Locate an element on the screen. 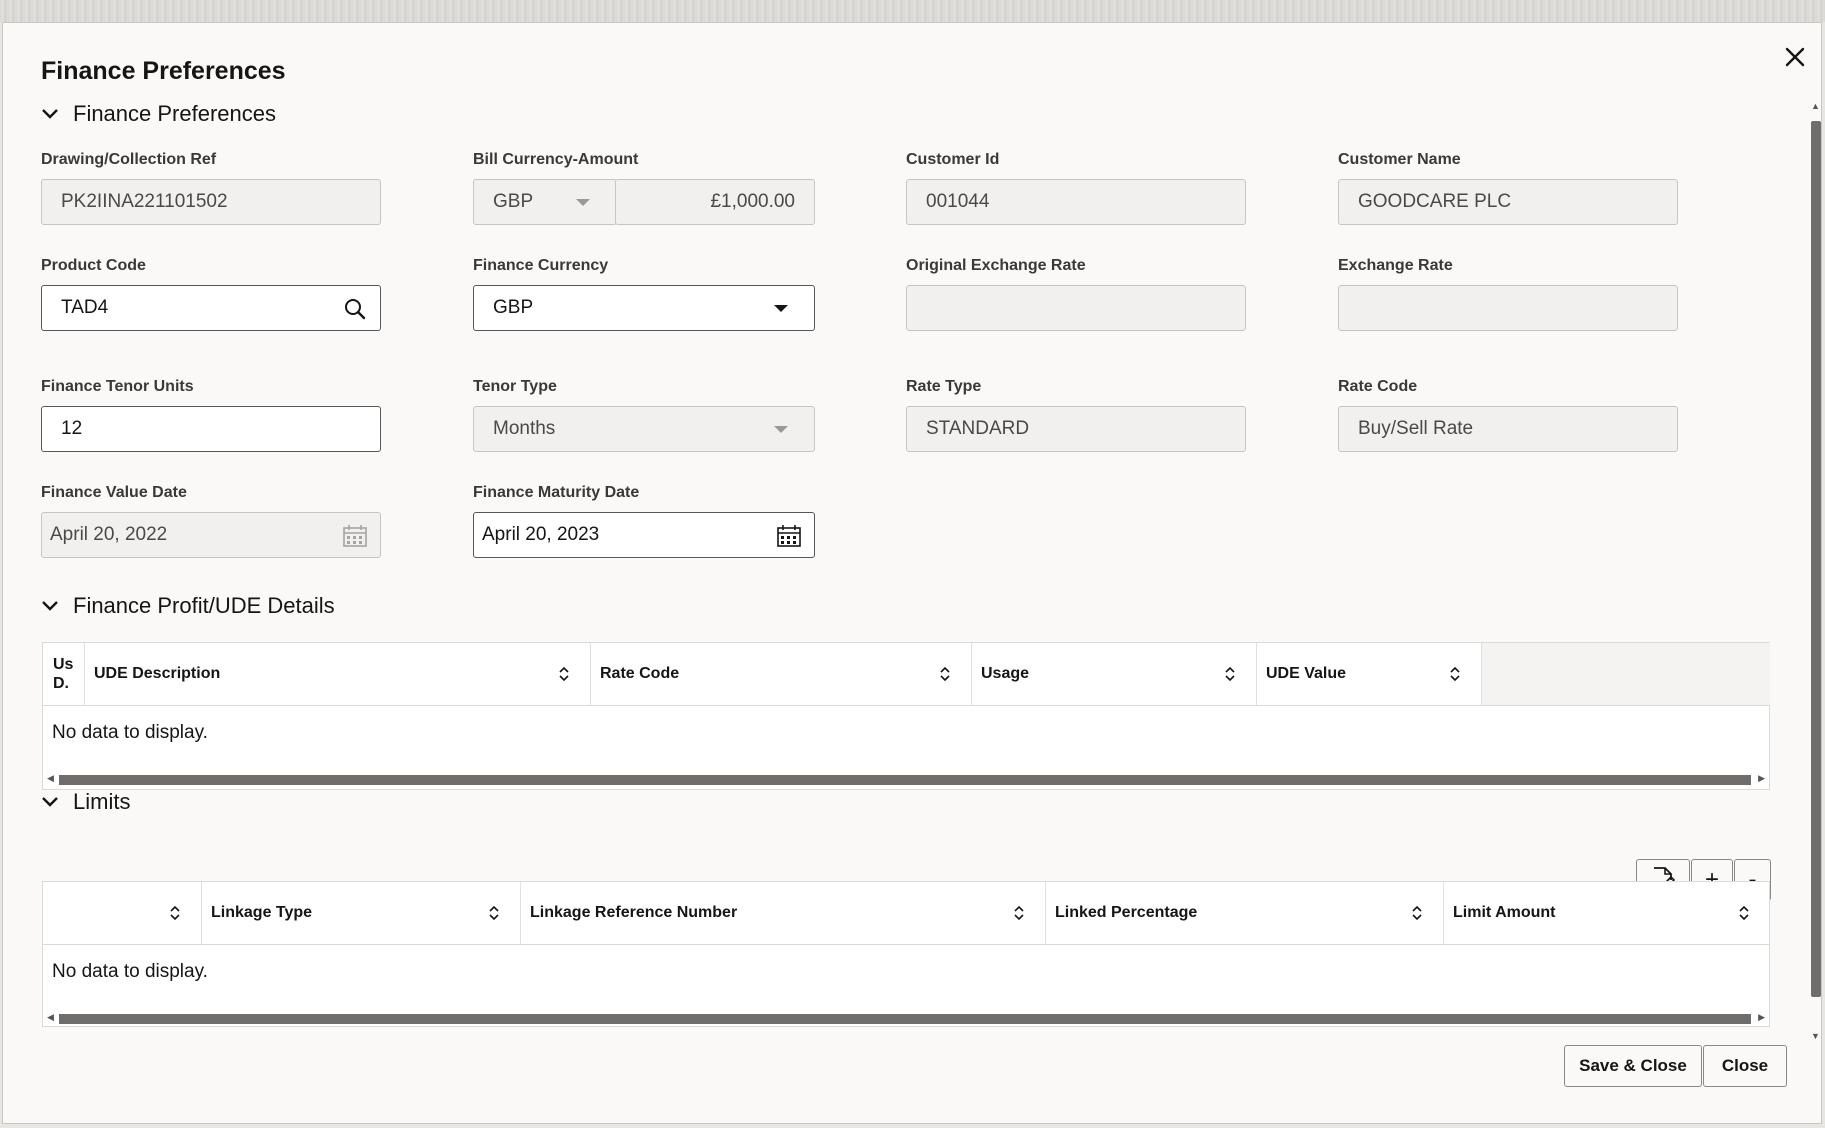 The width and height of the screenshot is (1825, 1128). header-filler is located at coordinates (1626, 674).